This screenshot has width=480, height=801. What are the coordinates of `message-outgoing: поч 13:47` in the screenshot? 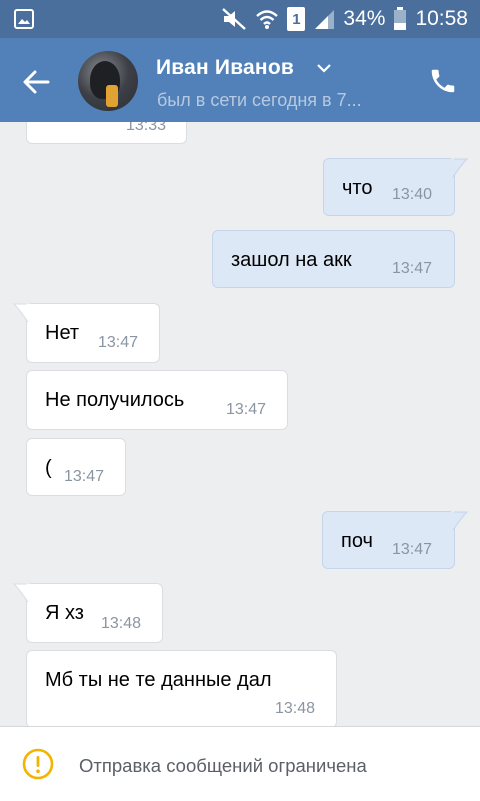 It's located at (395, 540).